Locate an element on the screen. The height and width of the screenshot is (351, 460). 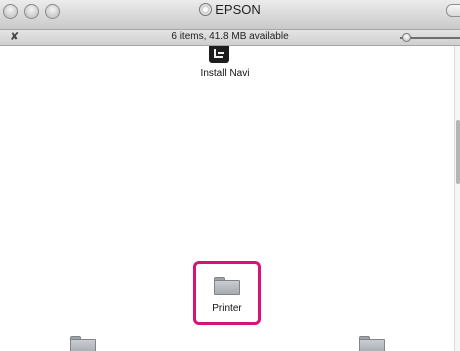
disk-icon is located at coordinates (206, 9).